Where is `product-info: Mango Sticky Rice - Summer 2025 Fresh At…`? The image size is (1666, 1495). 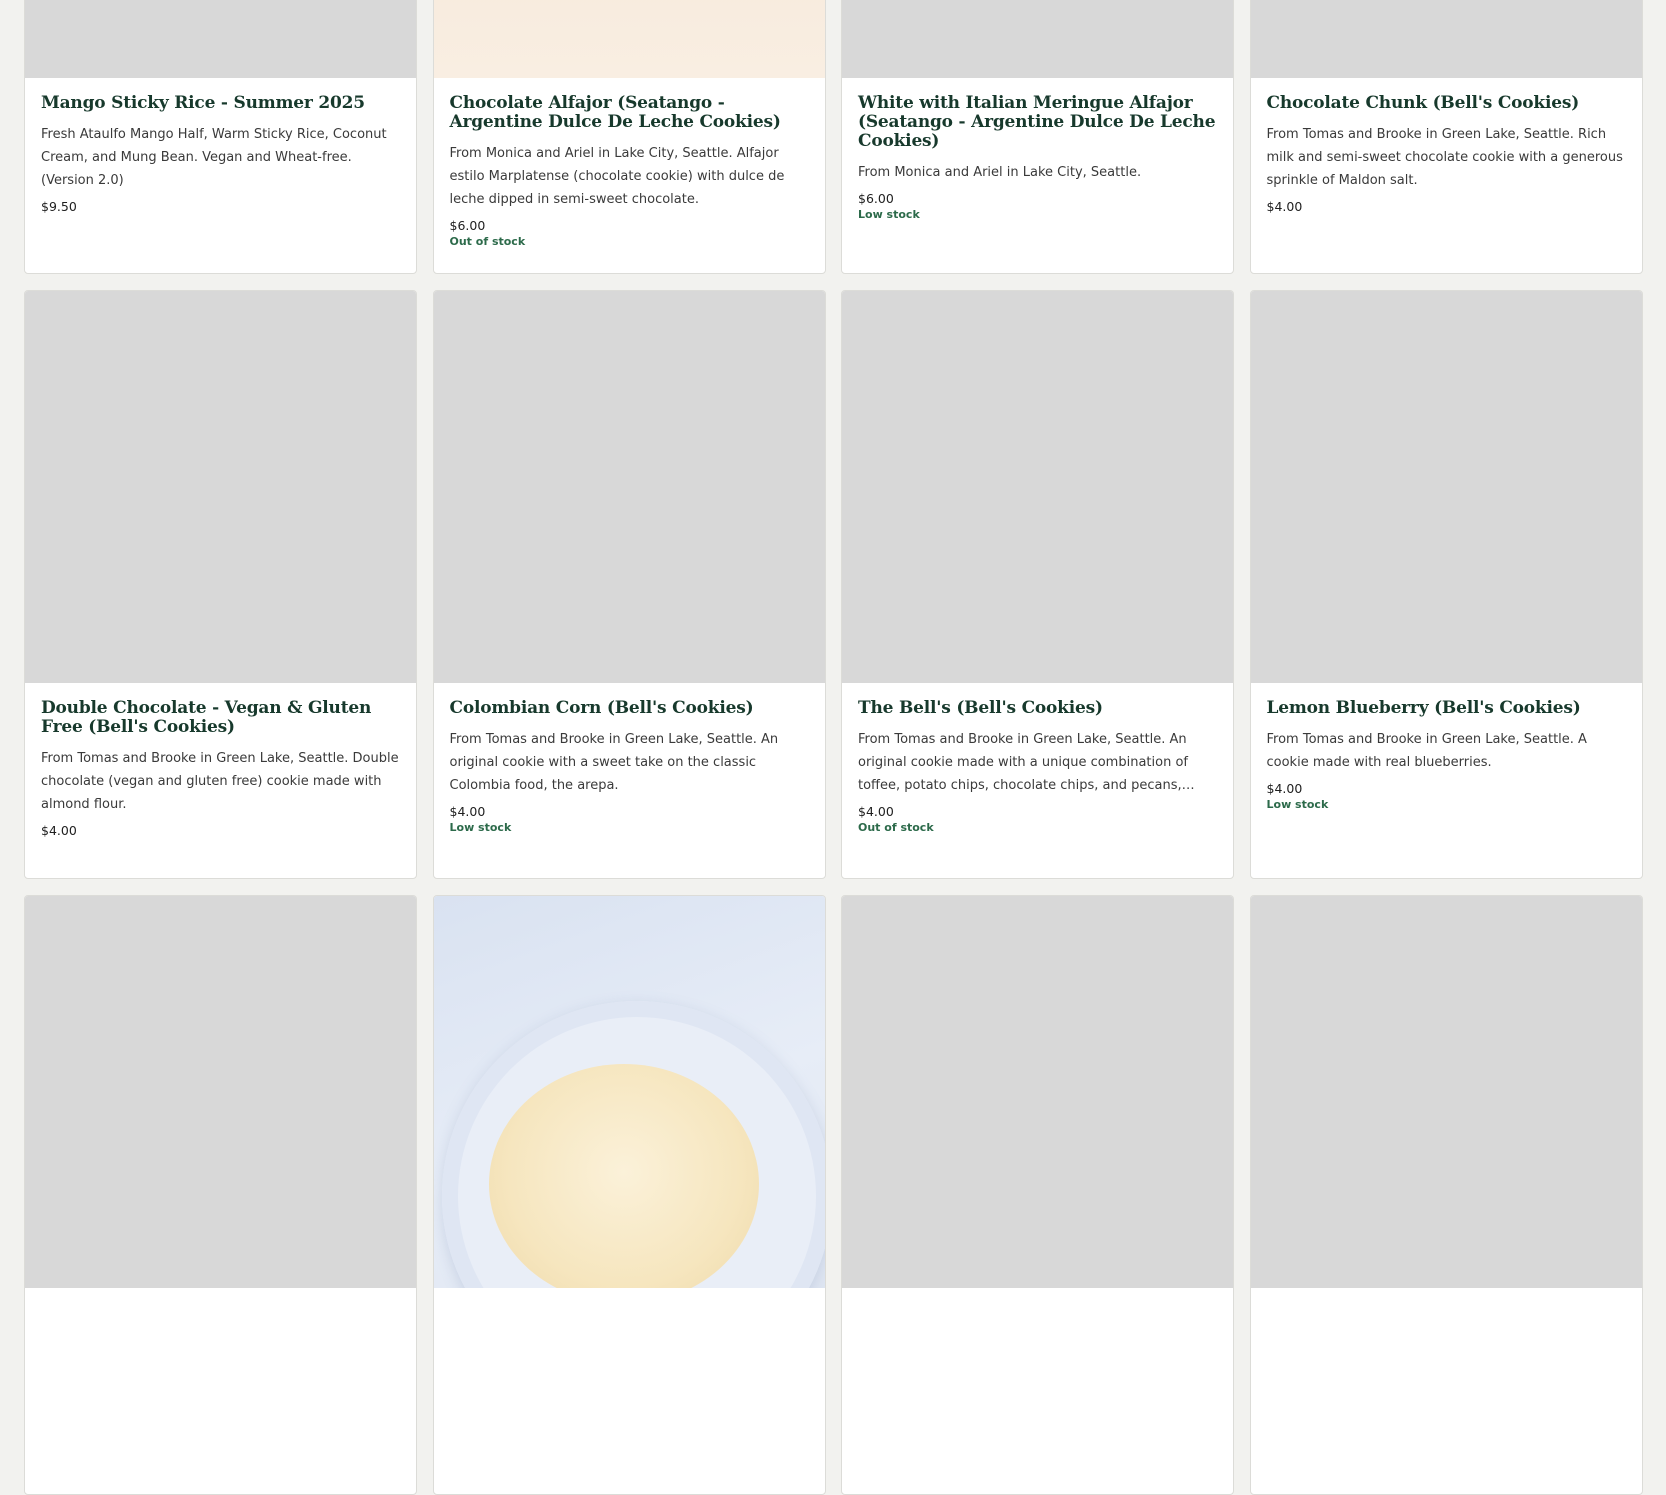 product-info: Mango Sticky Rice - Summer 2025 Fresh At… is located at coordinates (220, 175).